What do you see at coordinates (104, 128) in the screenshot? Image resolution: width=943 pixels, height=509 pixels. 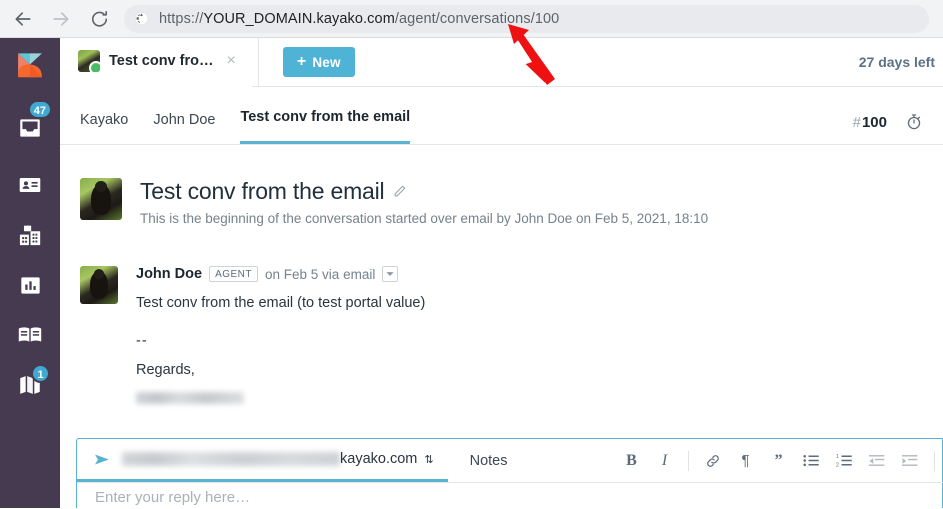 I see `subnav-item-kayako: Kayako` at bounding box center [104, 128].